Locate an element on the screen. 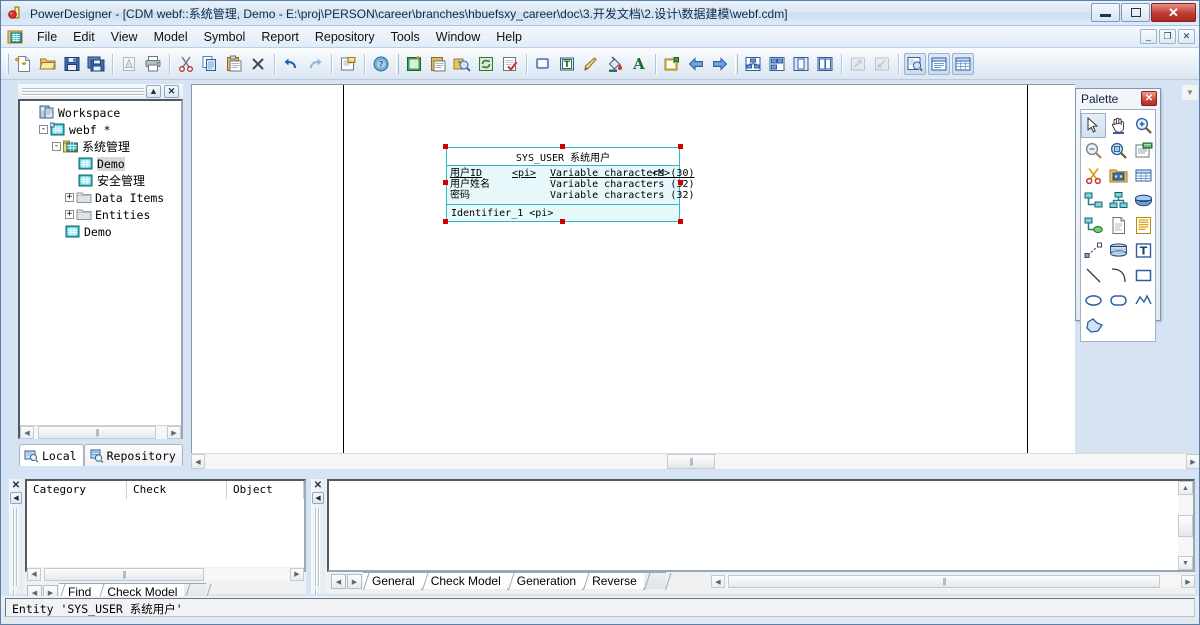 This screenshot has height=625, width=1200. browser-scroll-thumb: ||| is located at coordinates (97, 432).